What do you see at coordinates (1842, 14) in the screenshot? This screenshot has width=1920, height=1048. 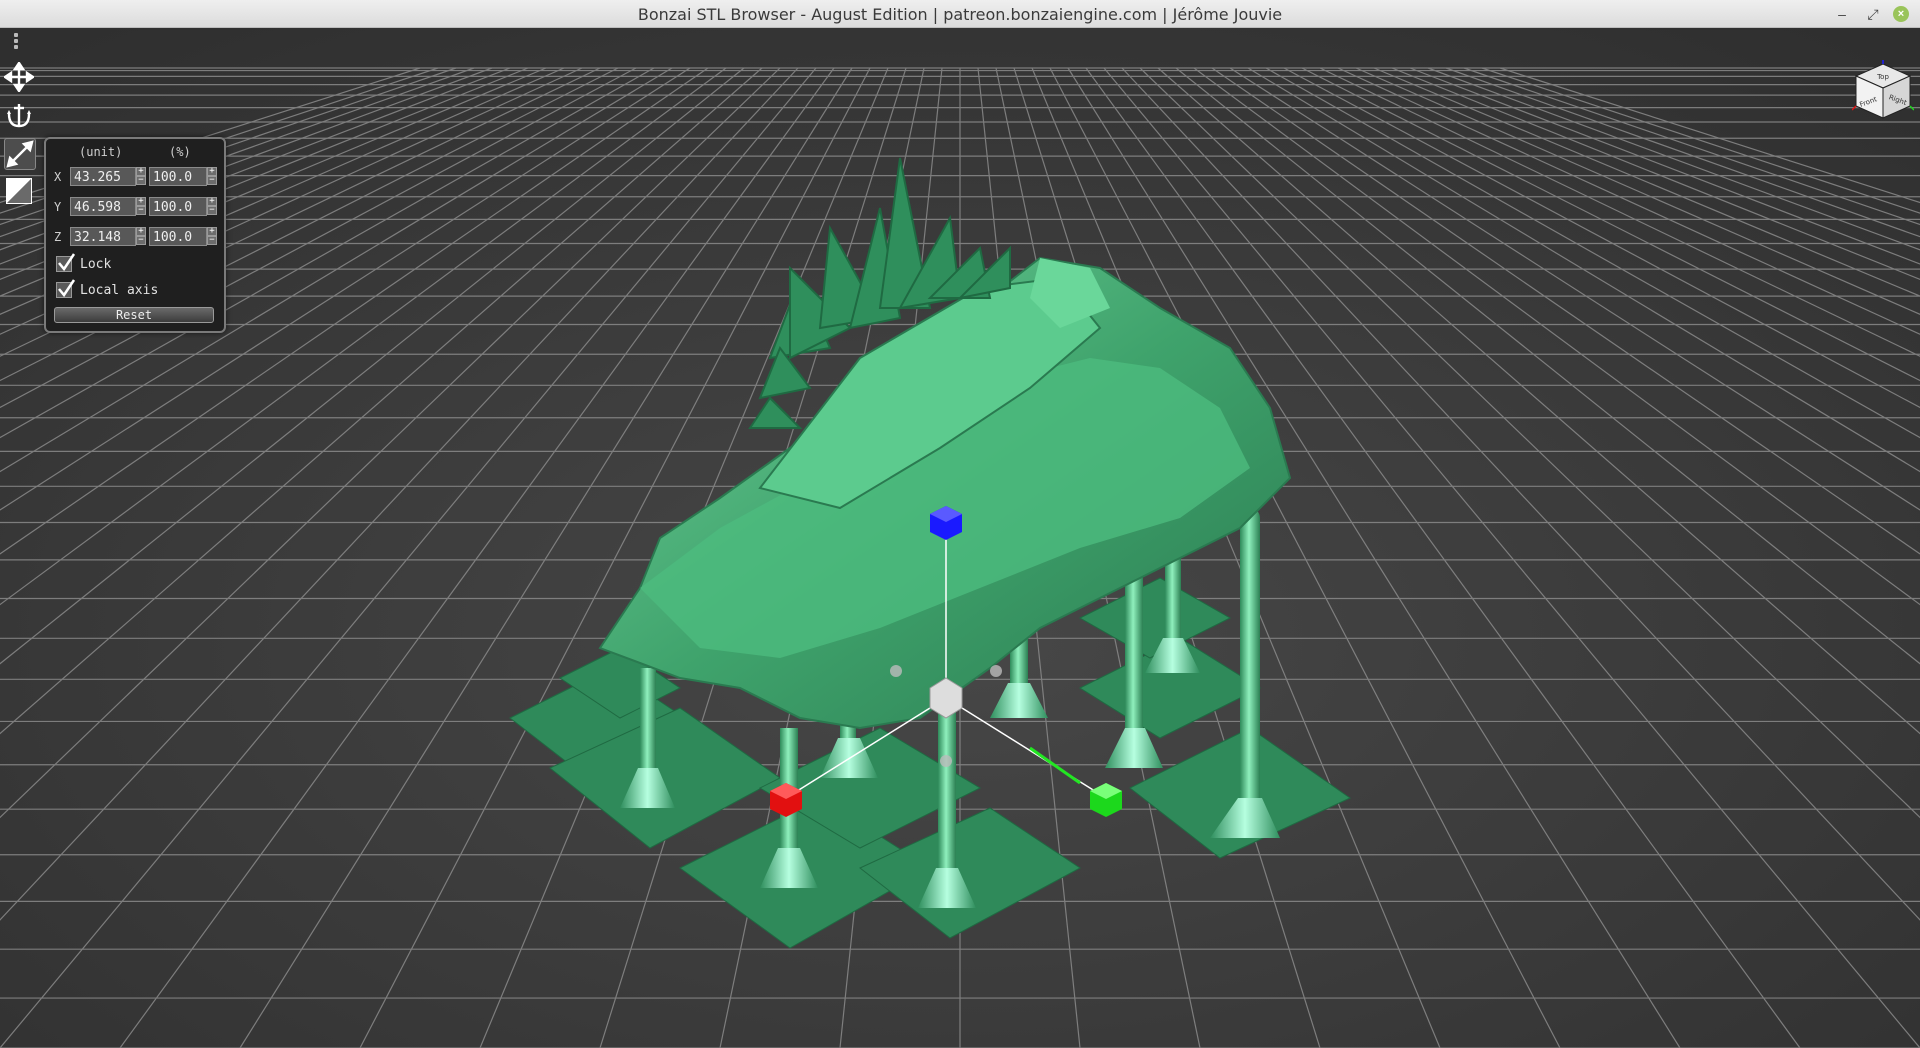 I see `minimize-button: –` at bounding box center [1842, 14].